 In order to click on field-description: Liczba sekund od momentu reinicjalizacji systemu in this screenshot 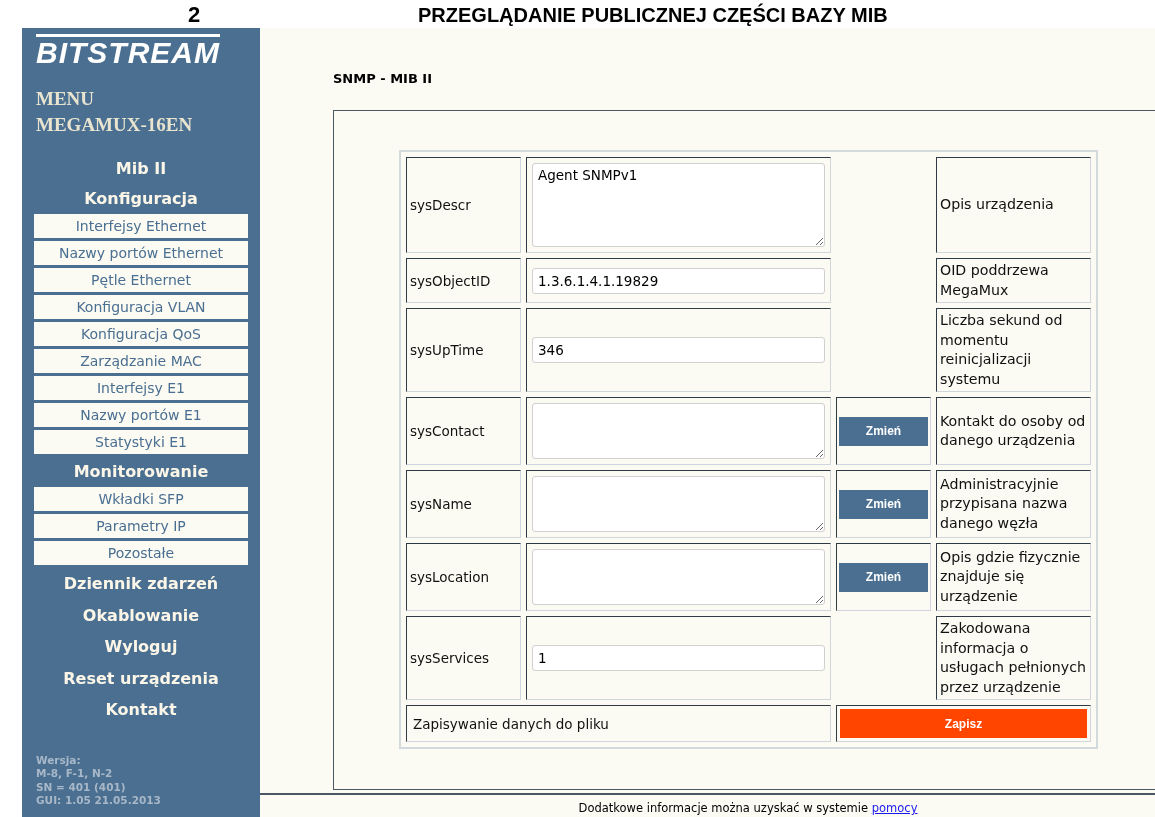, I will do `click(1013, 350)`.